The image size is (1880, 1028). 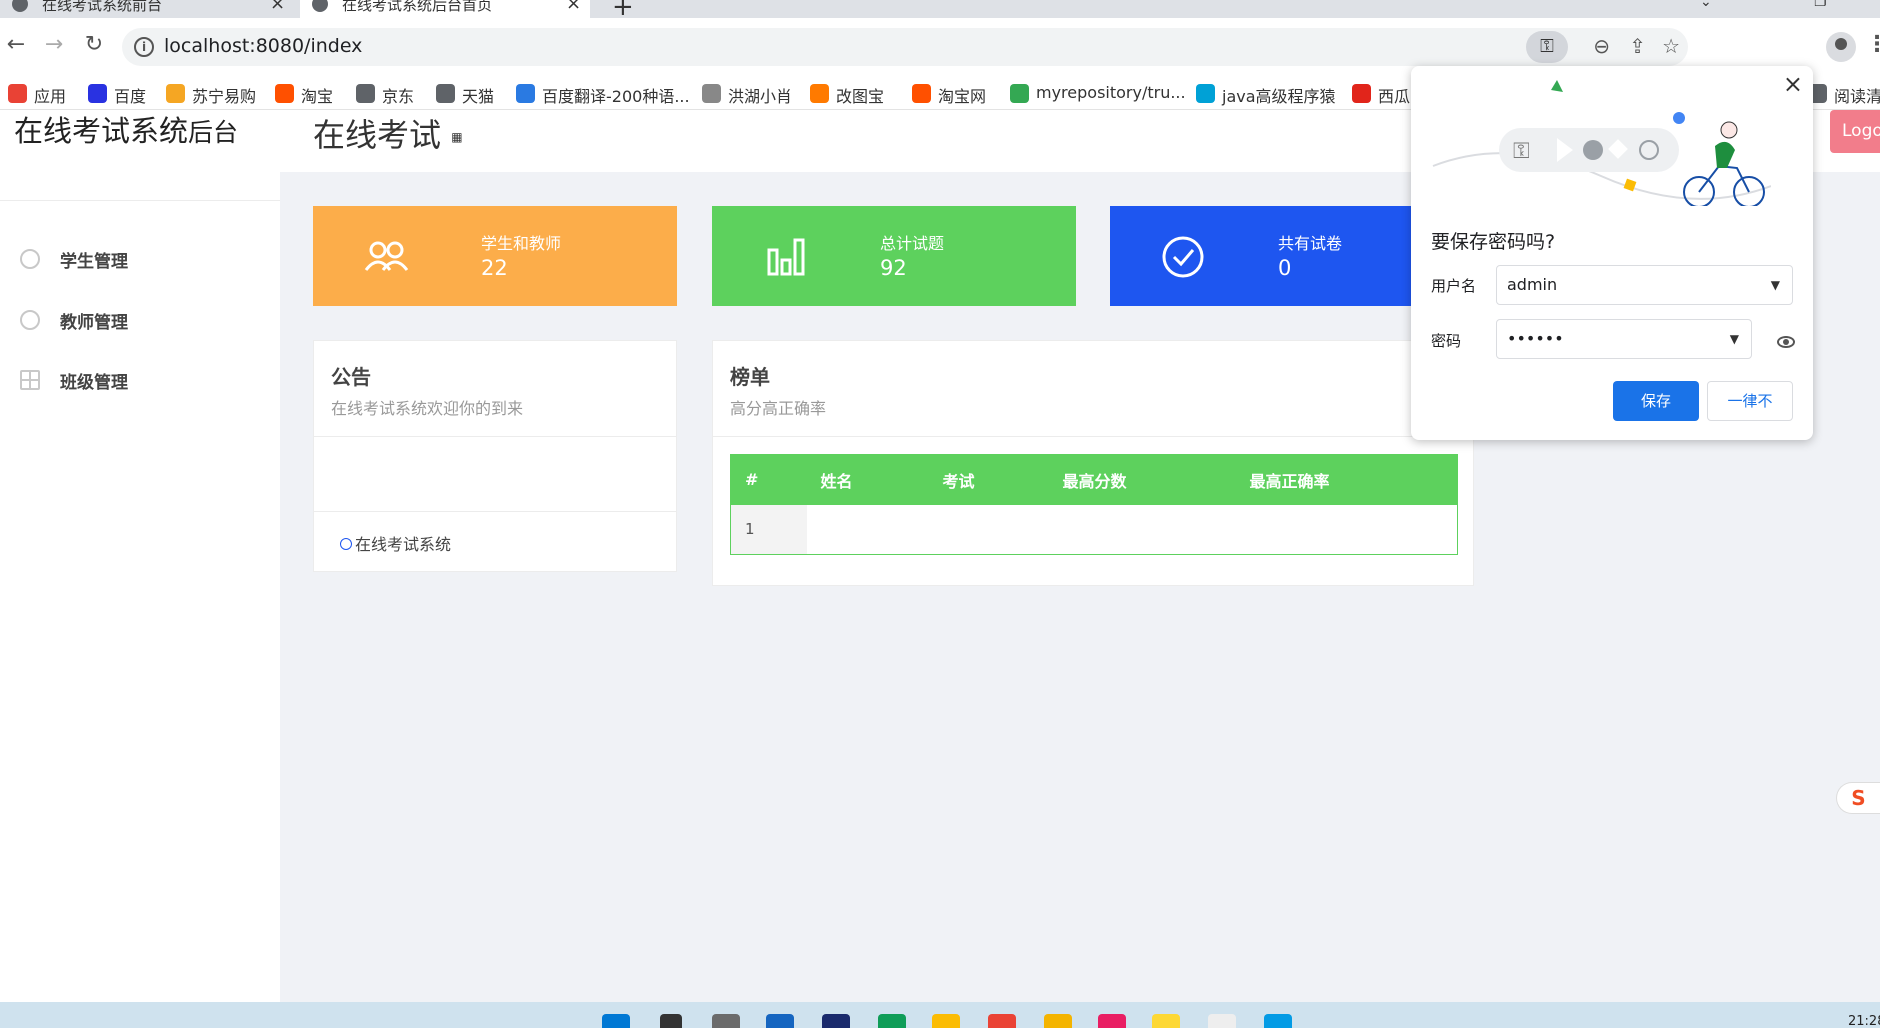 What do you see at coordinates (94, 262) in the screenshot?
I see `sidebar-item-label: 学生管理` at bounding box center [94, 262].